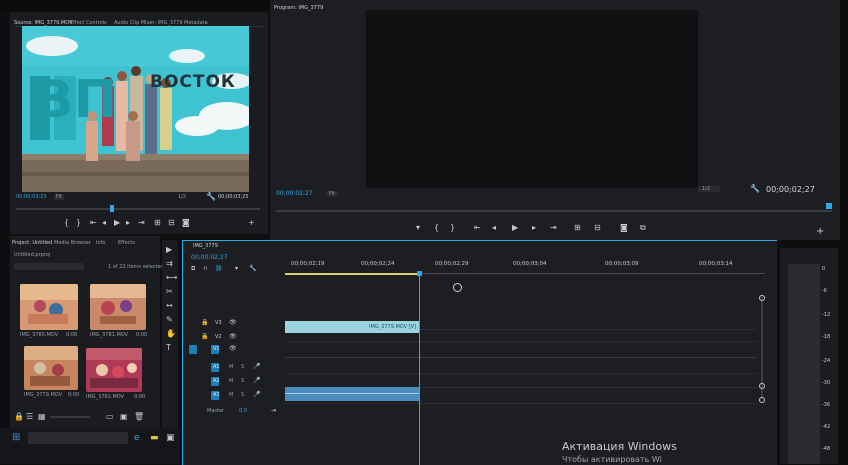  Describe the element at coordinates (205, 269) in the screenshot. I see `snap-icon: ∩` at that location.